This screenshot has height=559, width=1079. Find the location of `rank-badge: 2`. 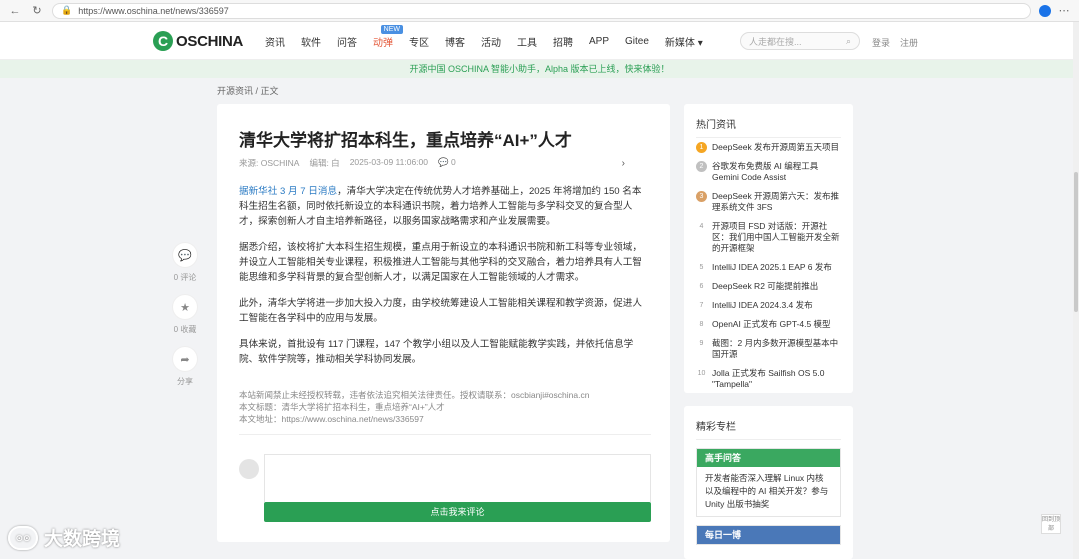

rank-badge: 2 is located at coordinates (701, 166).